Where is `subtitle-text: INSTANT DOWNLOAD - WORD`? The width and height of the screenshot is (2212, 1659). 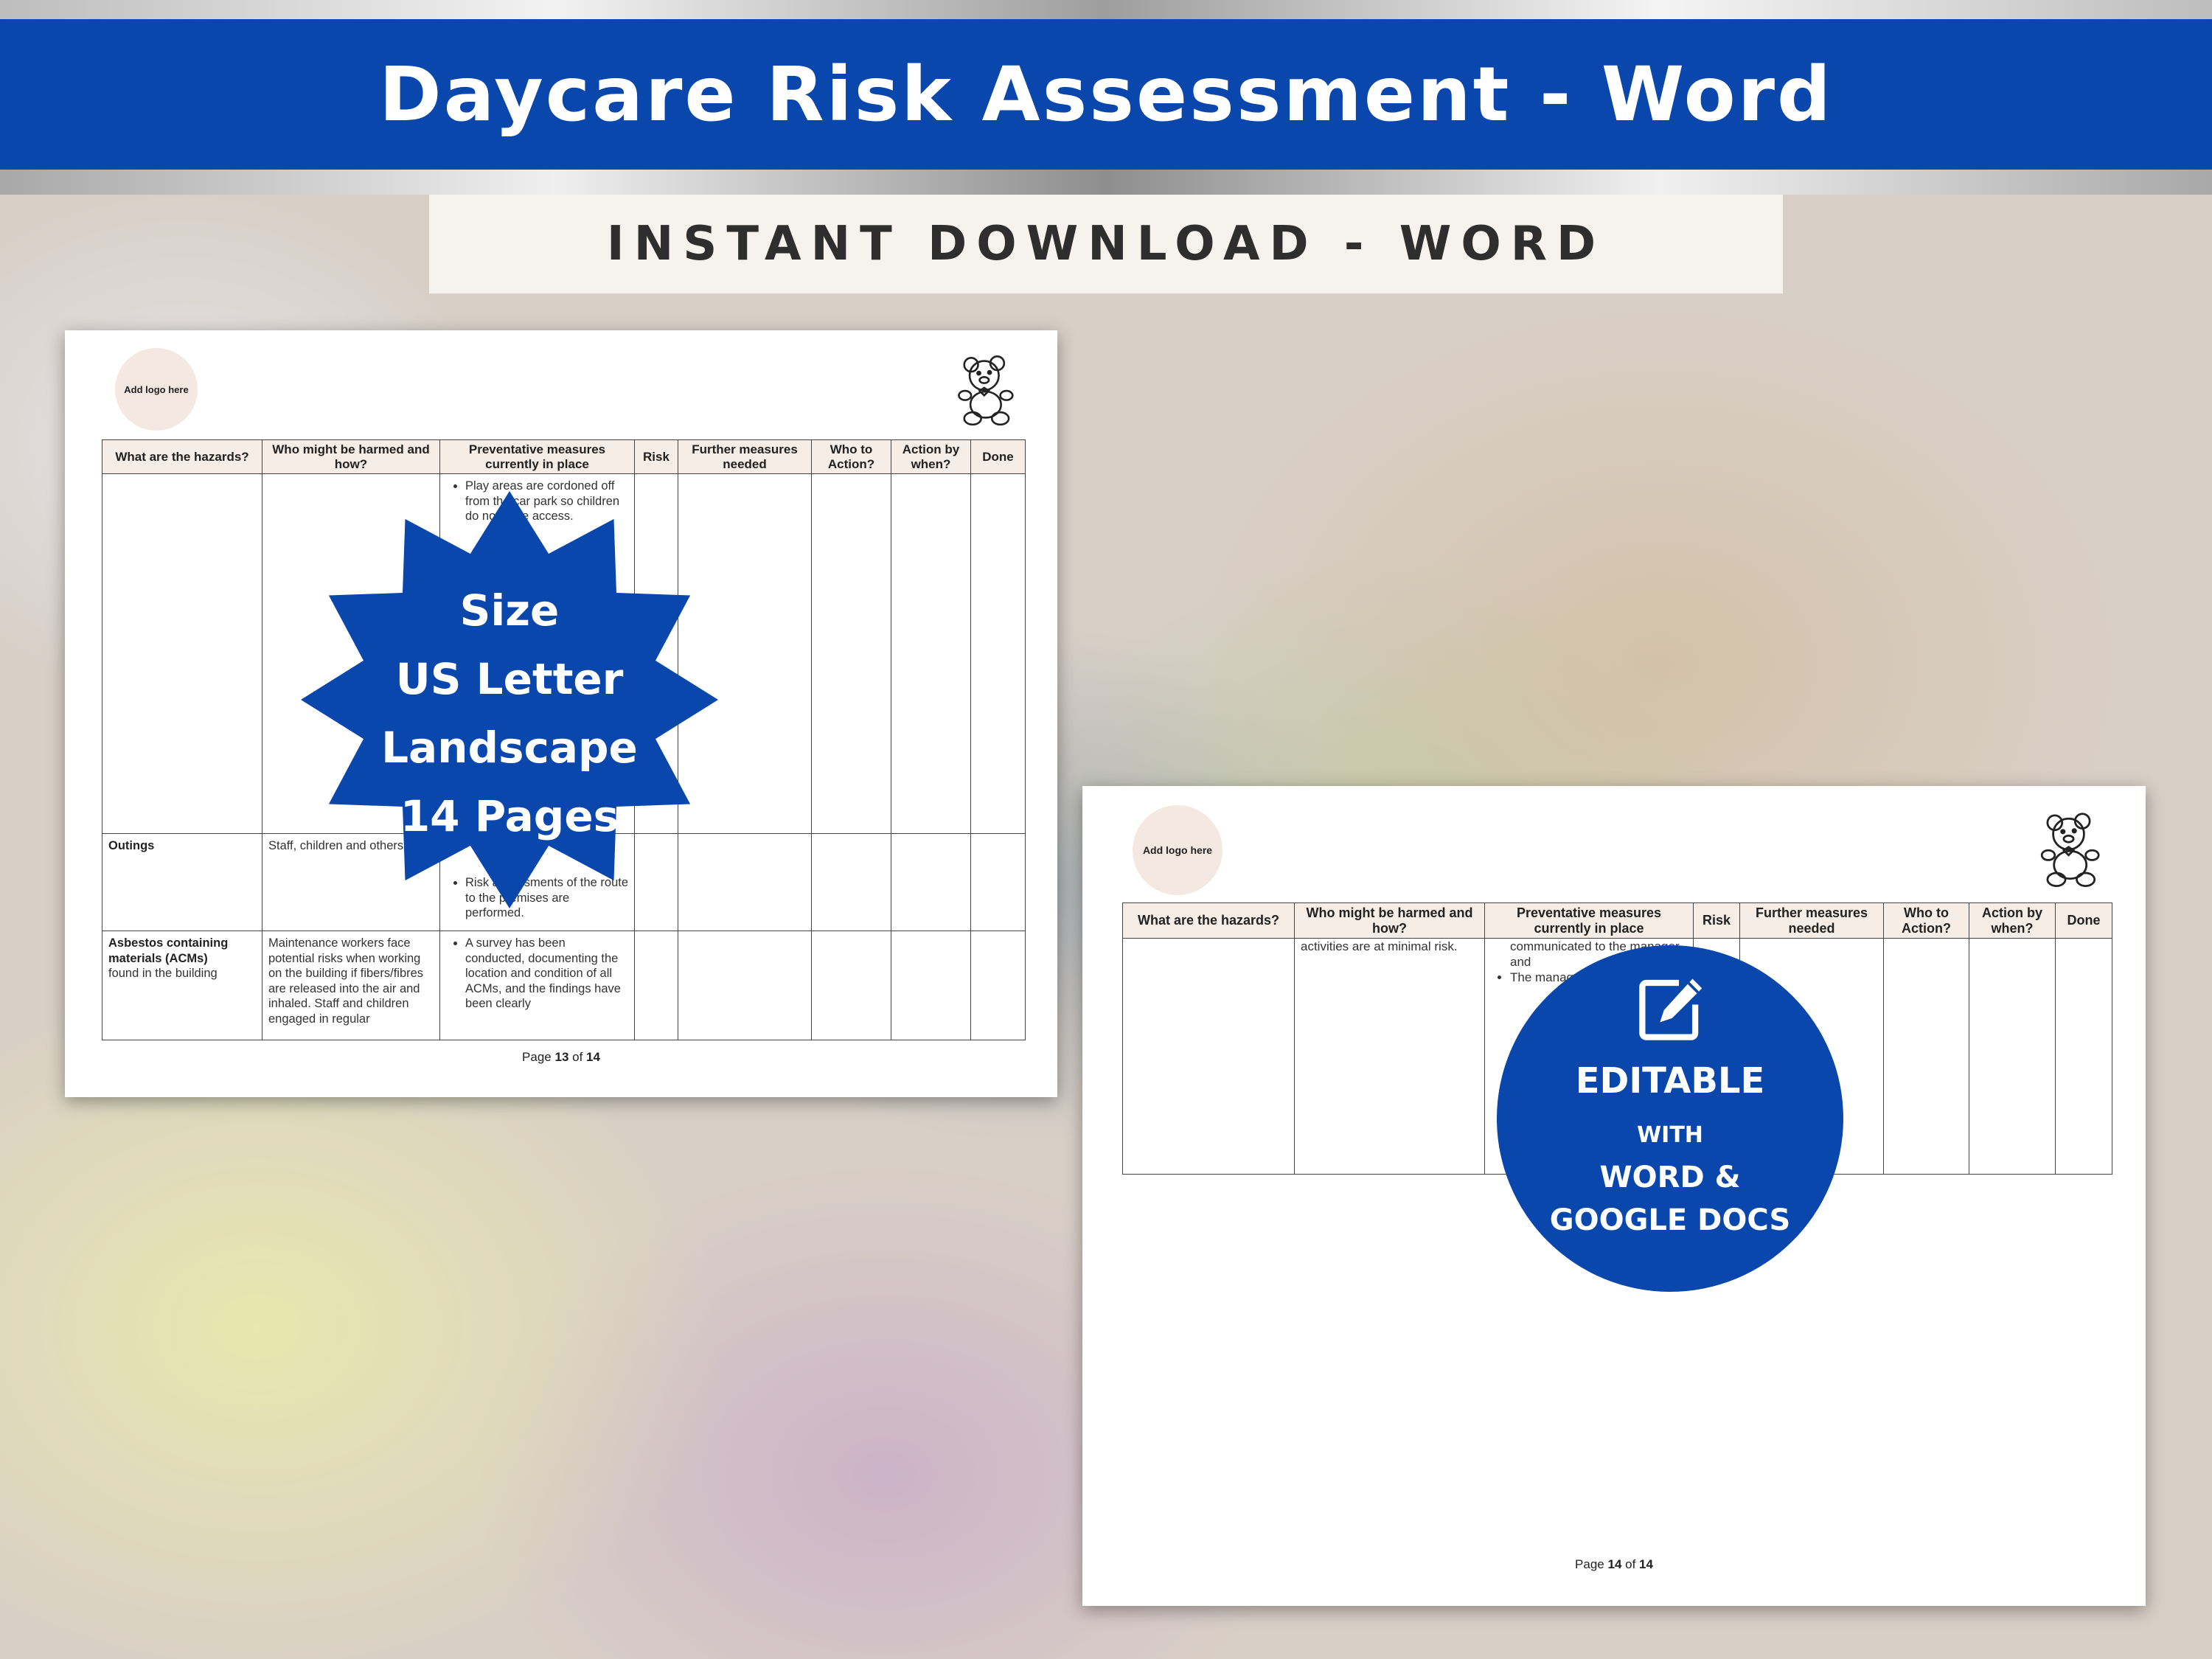
subtitle-text: INSTANT DOWNLOAD - WORD is located at coordinates (1106, 244).